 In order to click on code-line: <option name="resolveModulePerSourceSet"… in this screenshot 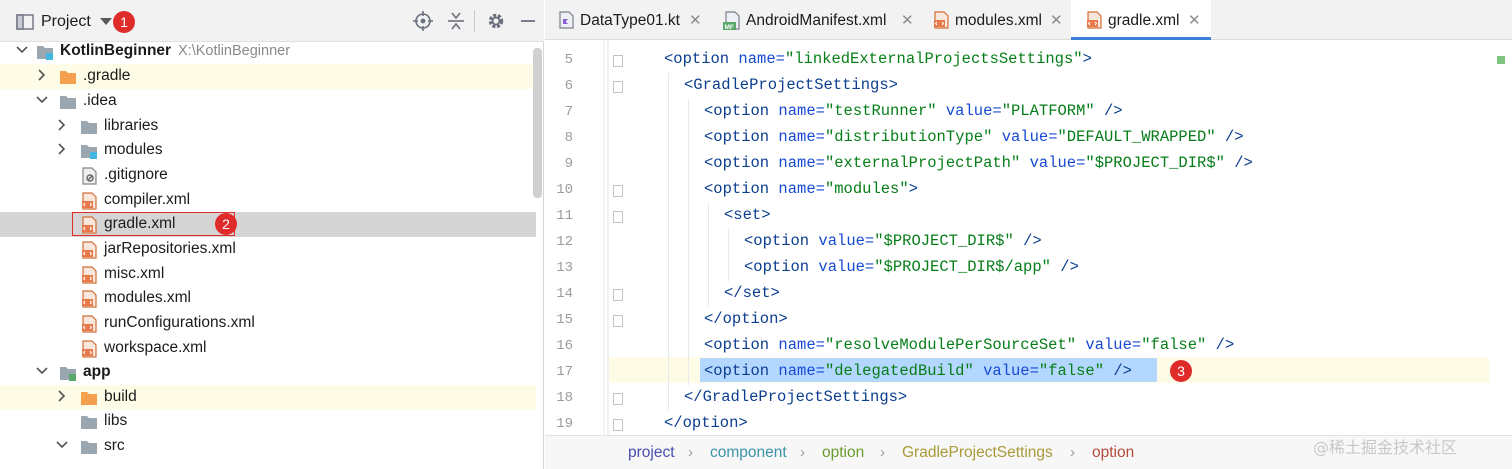, I will do `click(969, 345)`.